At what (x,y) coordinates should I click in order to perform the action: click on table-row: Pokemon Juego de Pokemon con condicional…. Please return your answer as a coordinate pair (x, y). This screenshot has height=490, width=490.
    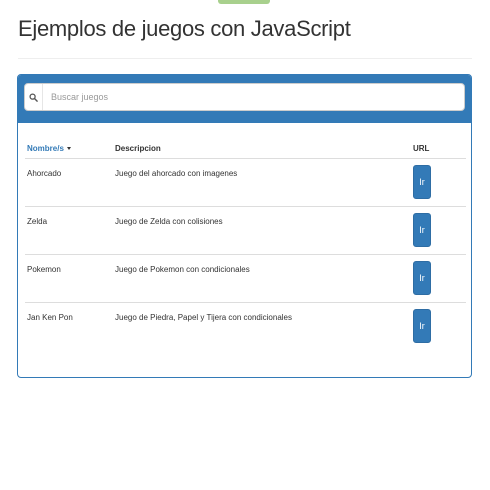
    Looking at the image, I should click on (245, 278).